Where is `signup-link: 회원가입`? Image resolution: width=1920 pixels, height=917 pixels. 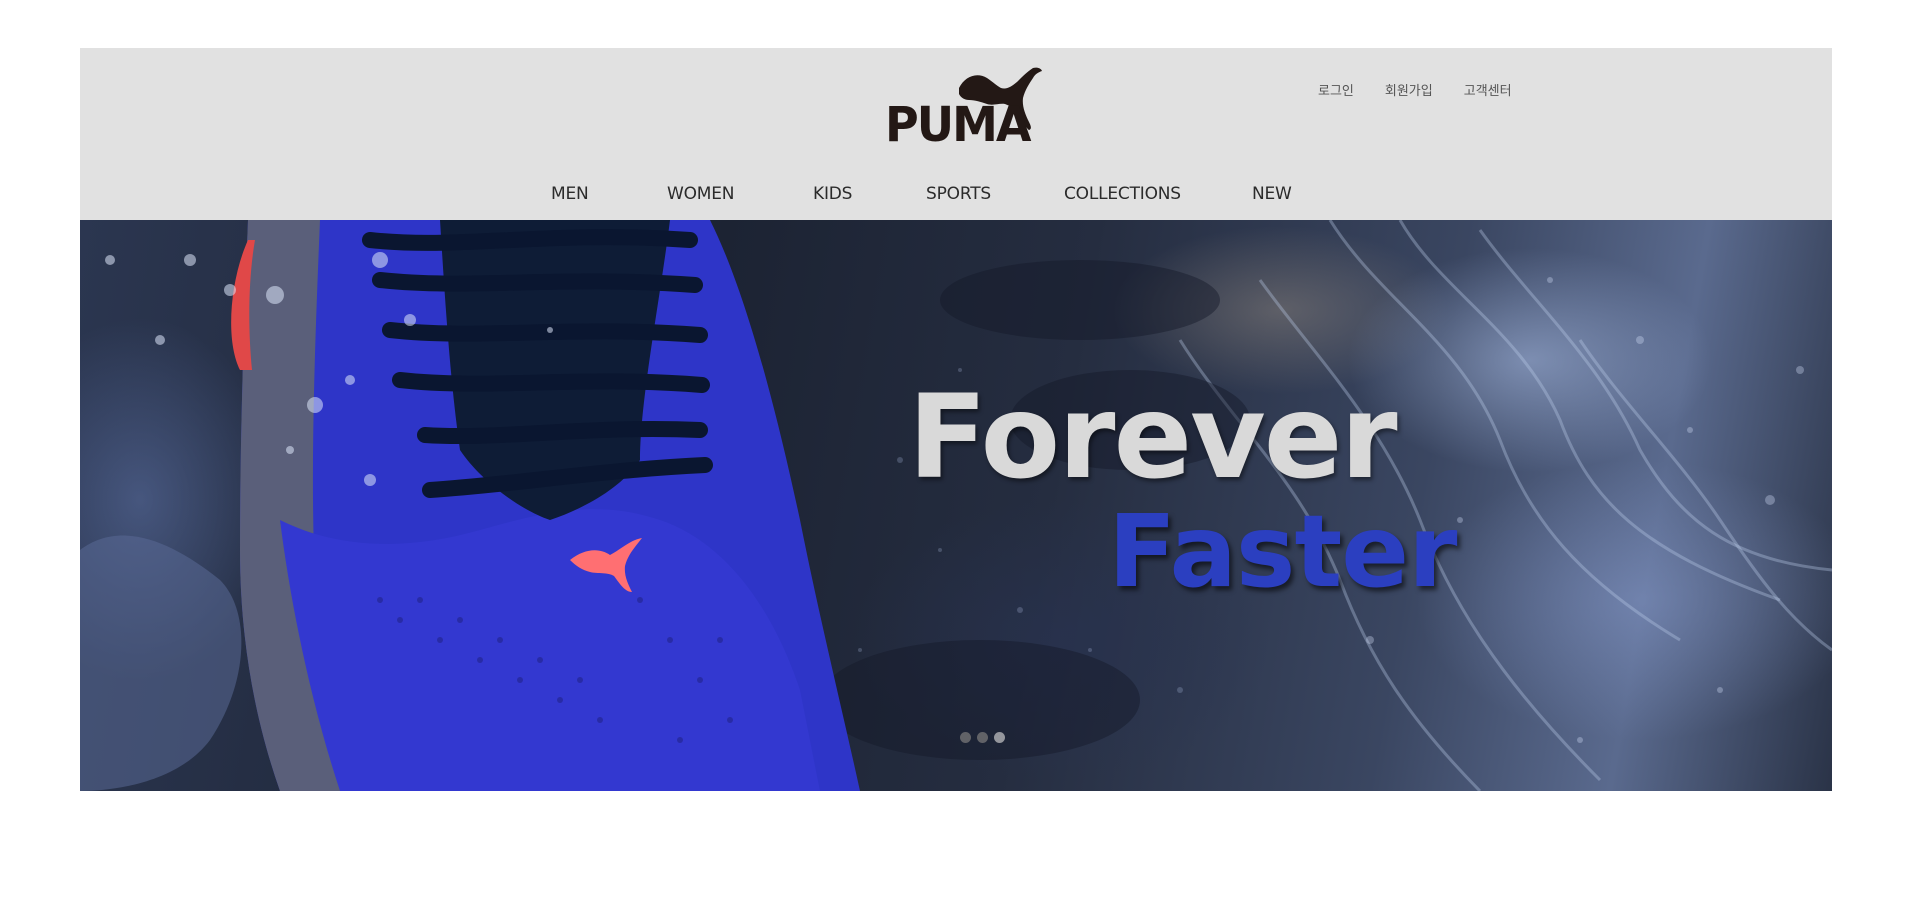
signup-link: 회원가입 is located at coordinates (1409, 89).